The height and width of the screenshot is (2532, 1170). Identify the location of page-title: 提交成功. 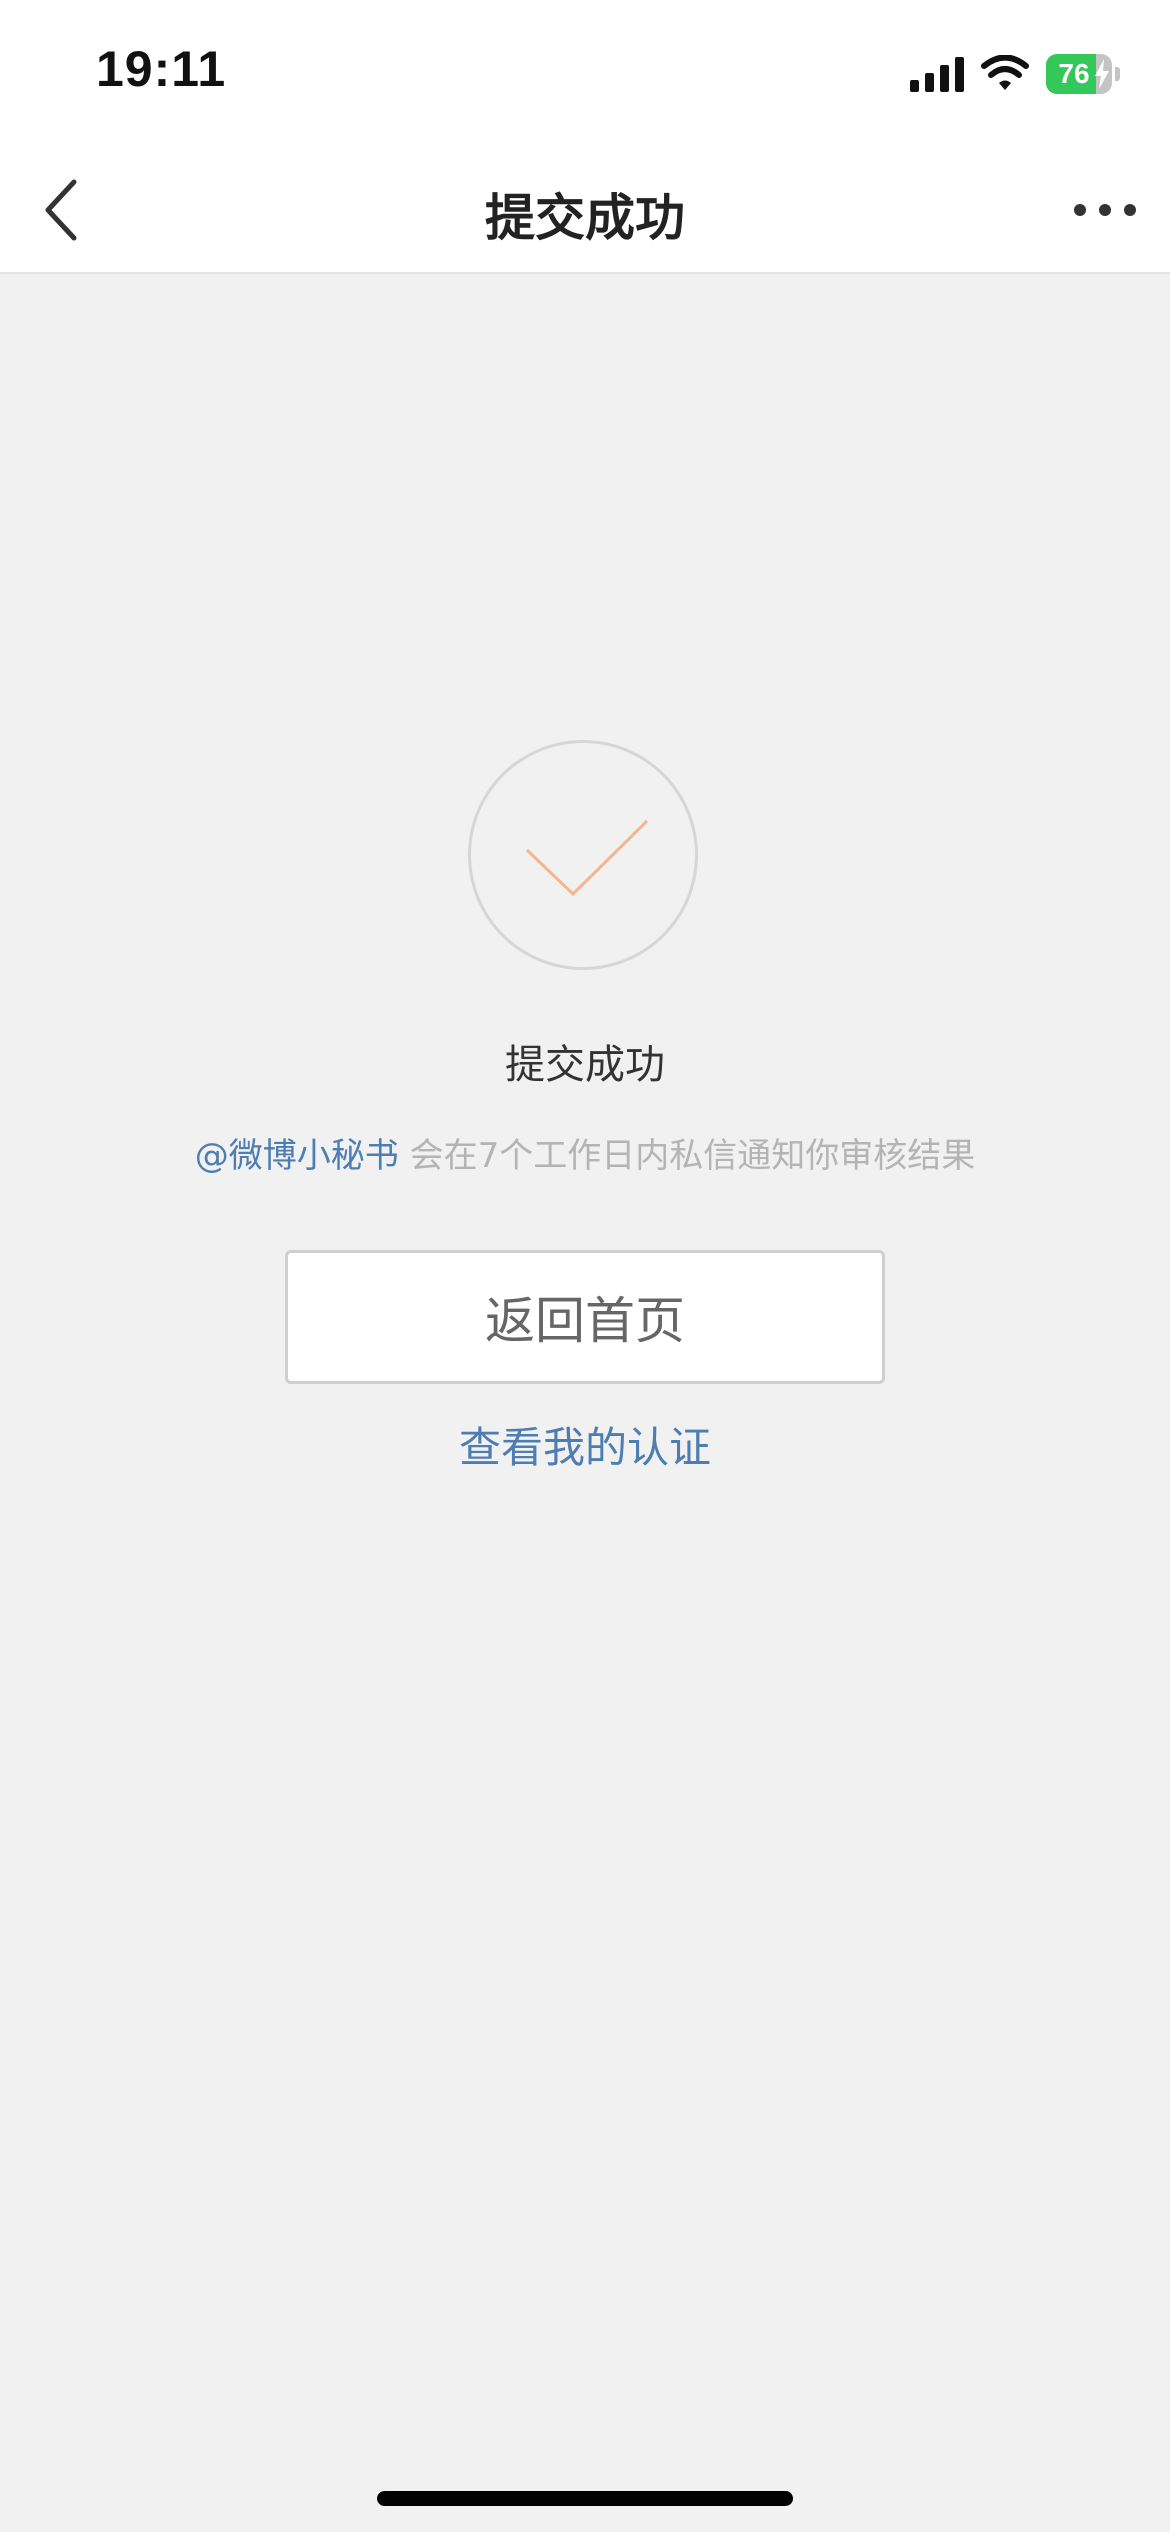
(585, 218).